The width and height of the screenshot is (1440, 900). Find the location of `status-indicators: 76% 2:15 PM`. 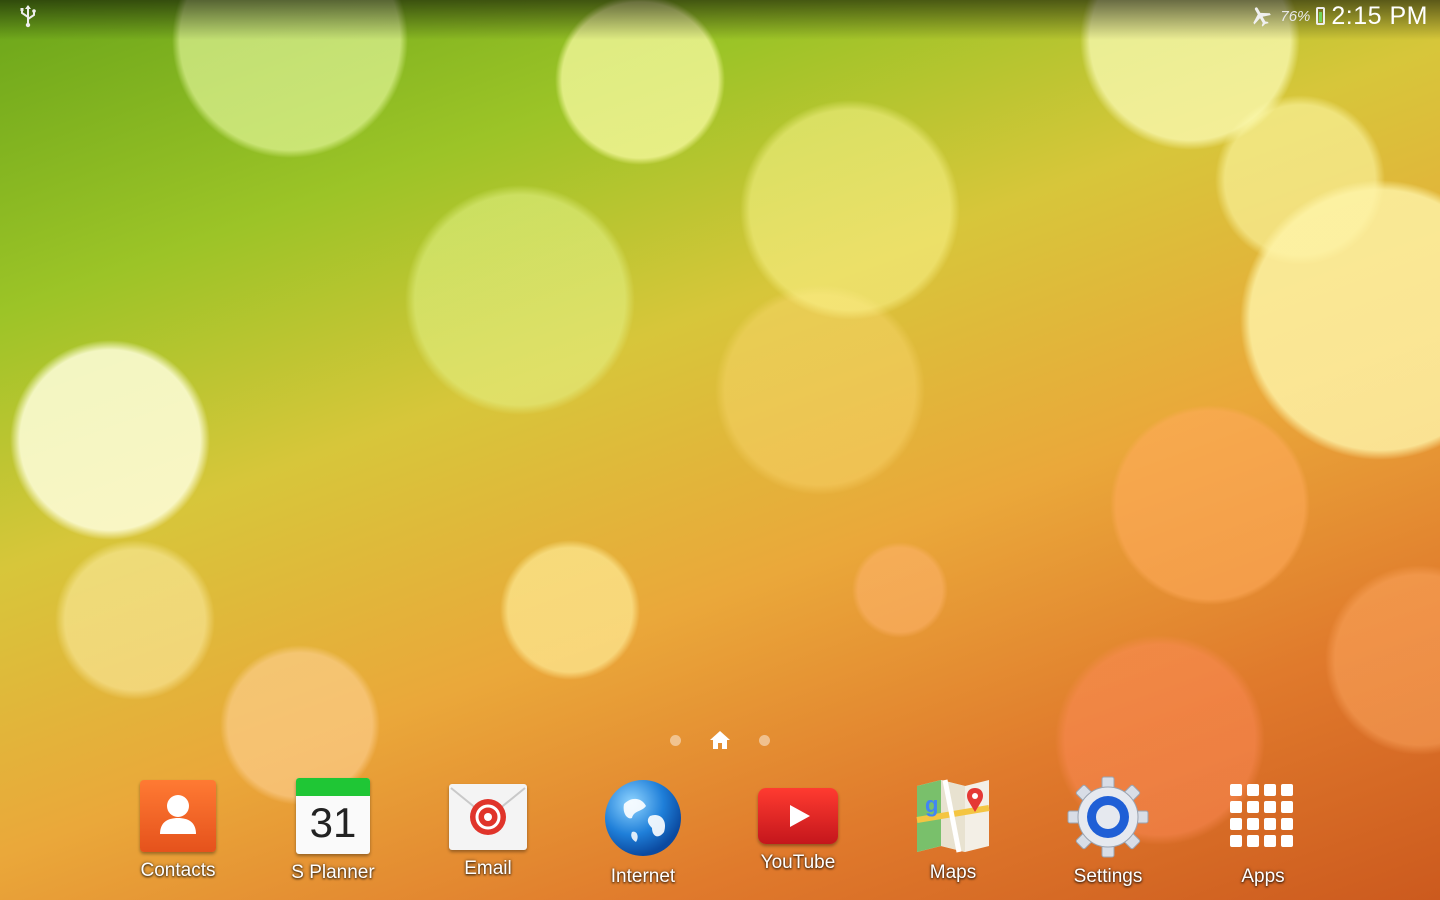

status-indicators: 76% 2:15 PM is located at coordinates (1338, 16).